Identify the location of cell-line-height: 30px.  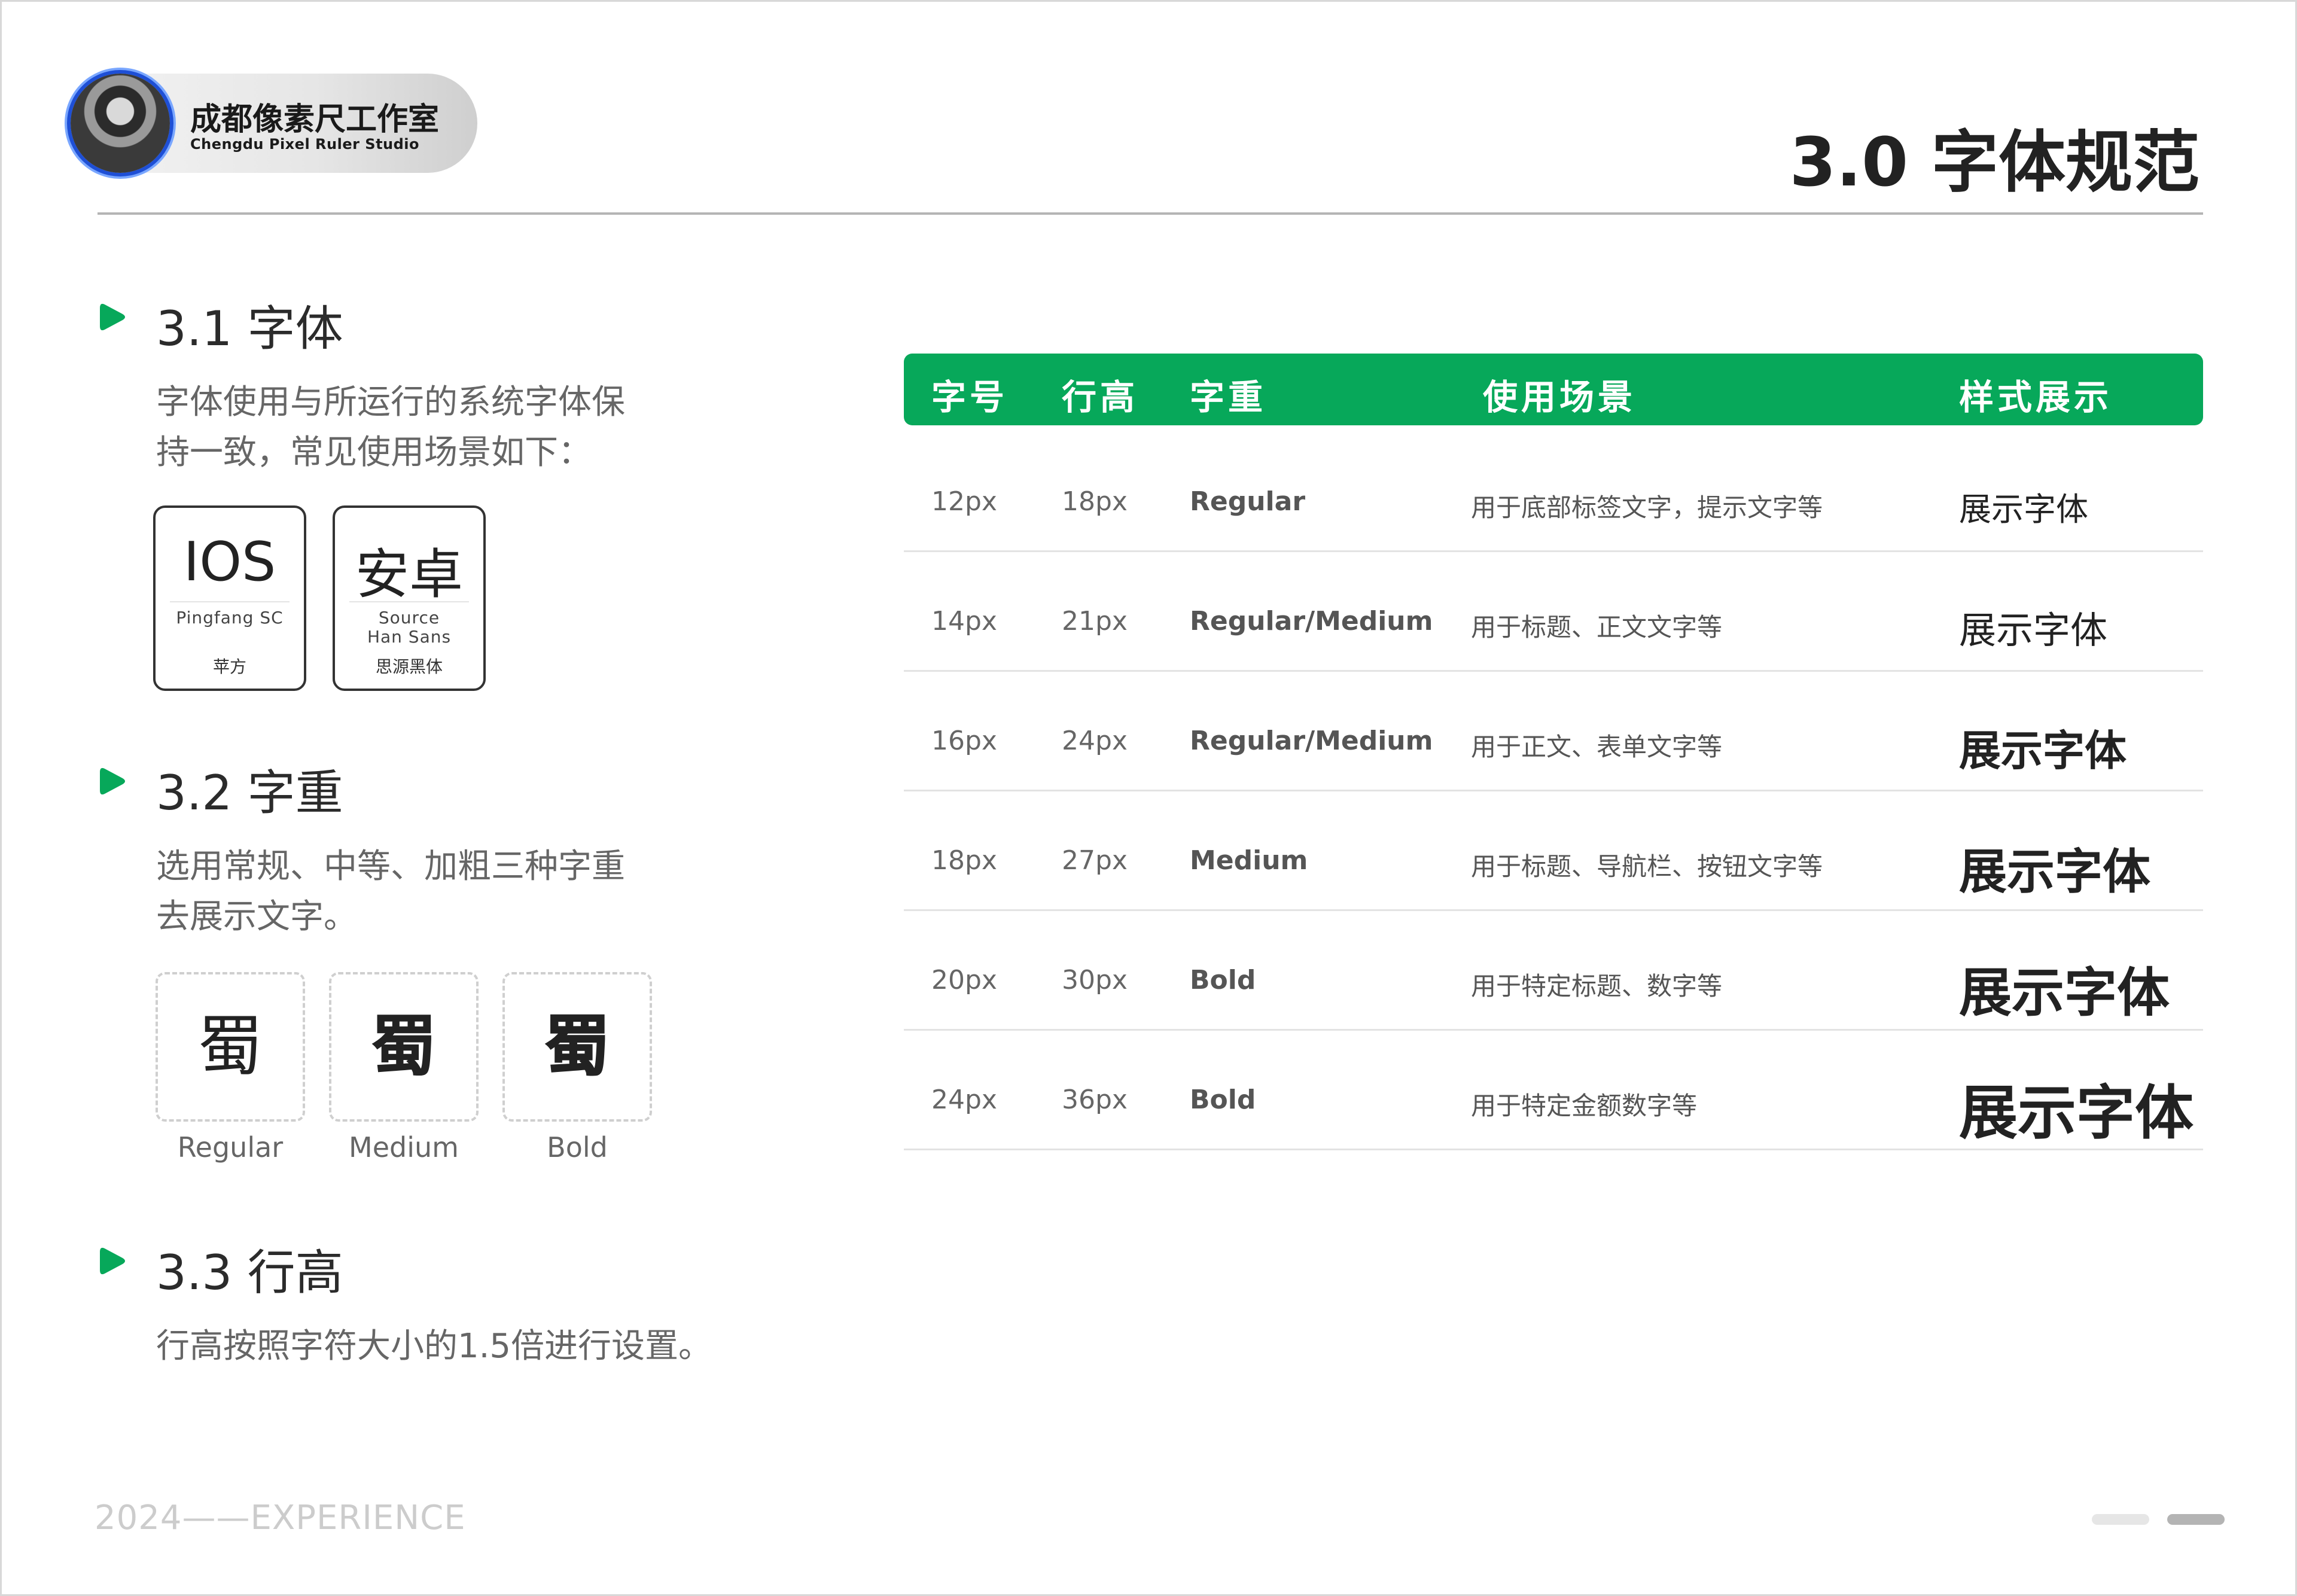
(1095, 980).